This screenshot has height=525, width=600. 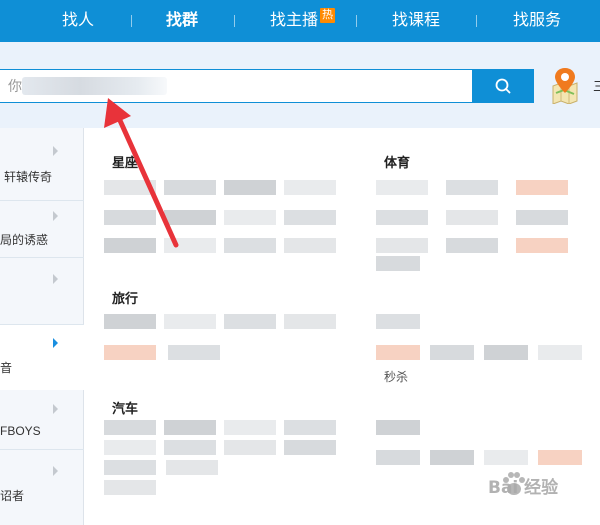 What do you see at coordinates (24, 240) in the screenshot?
I see `sidebar-item-label: 局的诱惑` at bounding box center [24, 240].